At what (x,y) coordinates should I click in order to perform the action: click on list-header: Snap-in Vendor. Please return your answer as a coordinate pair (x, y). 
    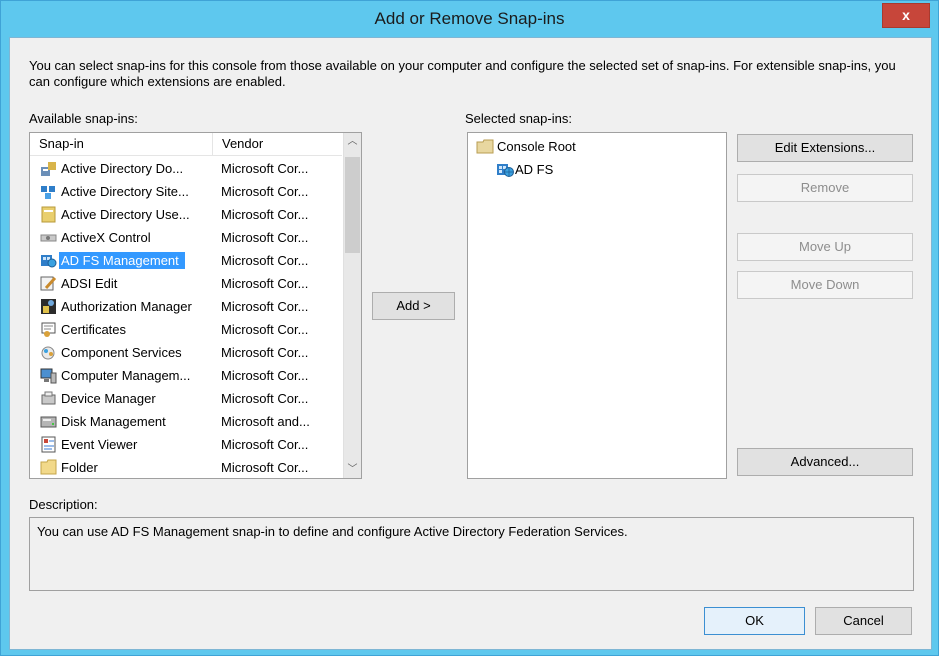
    Looking at the image, I should click on (186, 144).